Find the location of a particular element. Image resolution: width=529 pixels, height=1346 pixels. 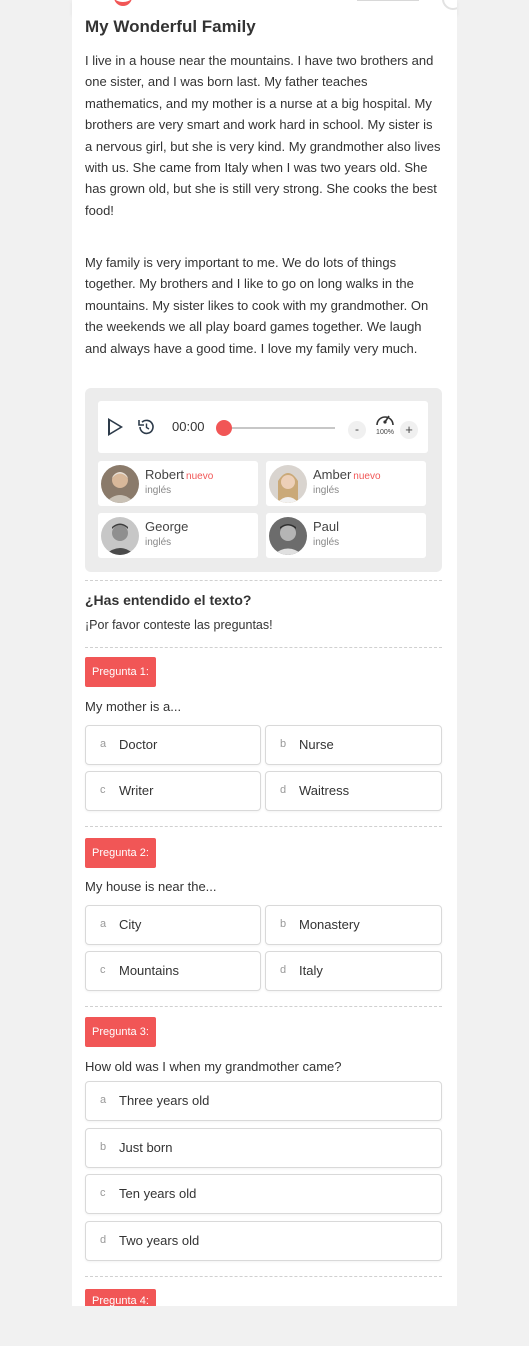

answer-option: c Mountains is located at coordinates (173, 971).